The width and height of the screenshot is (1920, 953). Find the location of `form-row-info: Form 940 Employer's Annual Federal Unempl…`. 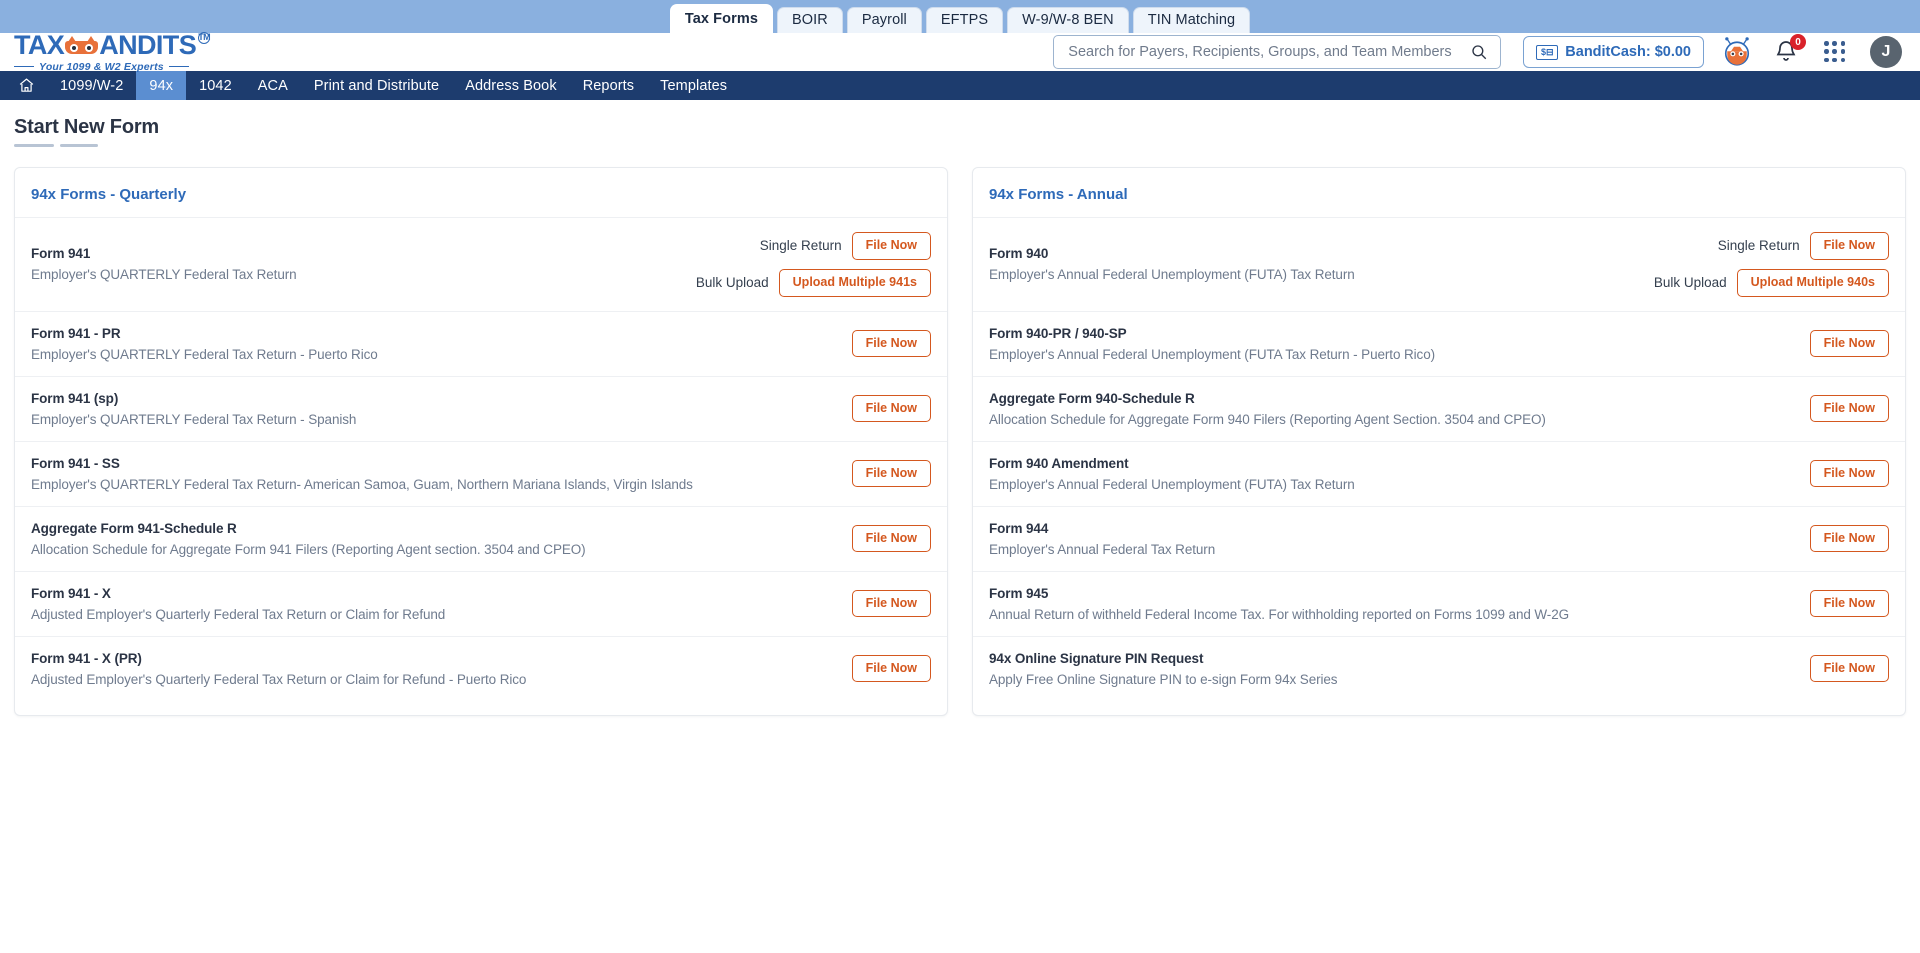

form-row-info: Form 940 Employer's Annual Federal Unempl… is located at coordinates (1321, 264).